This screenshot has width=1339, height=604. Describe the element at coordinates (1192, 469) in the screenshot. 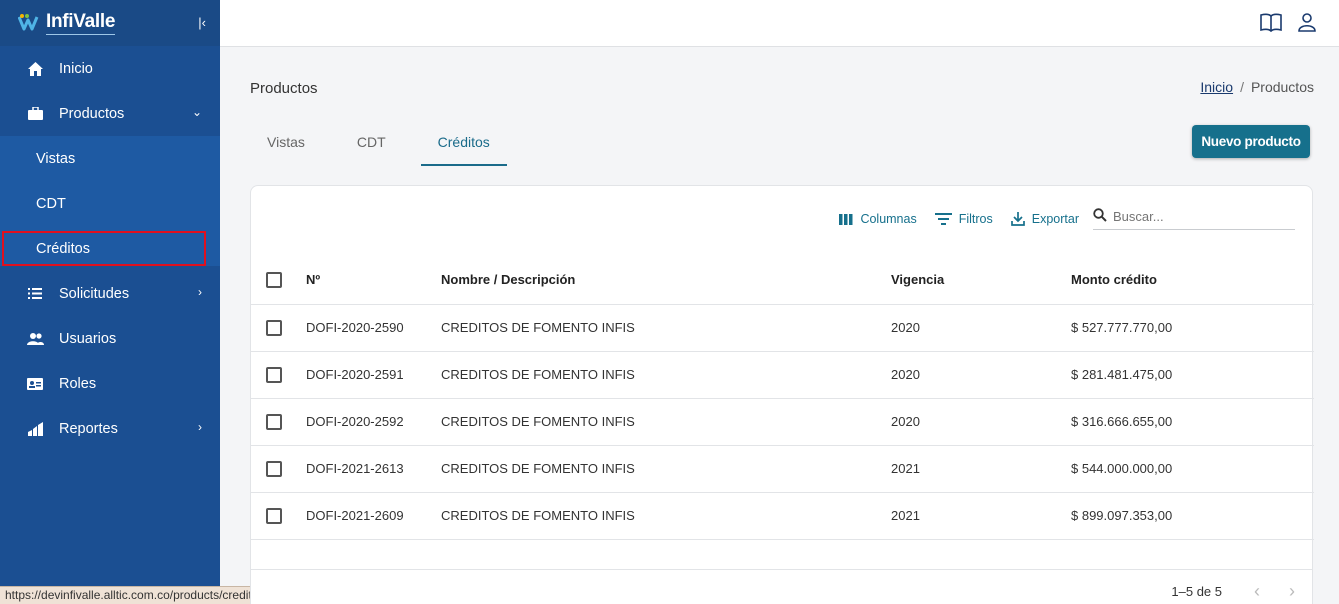

I see `row-monto: $ 544.000.000,00` at that location.